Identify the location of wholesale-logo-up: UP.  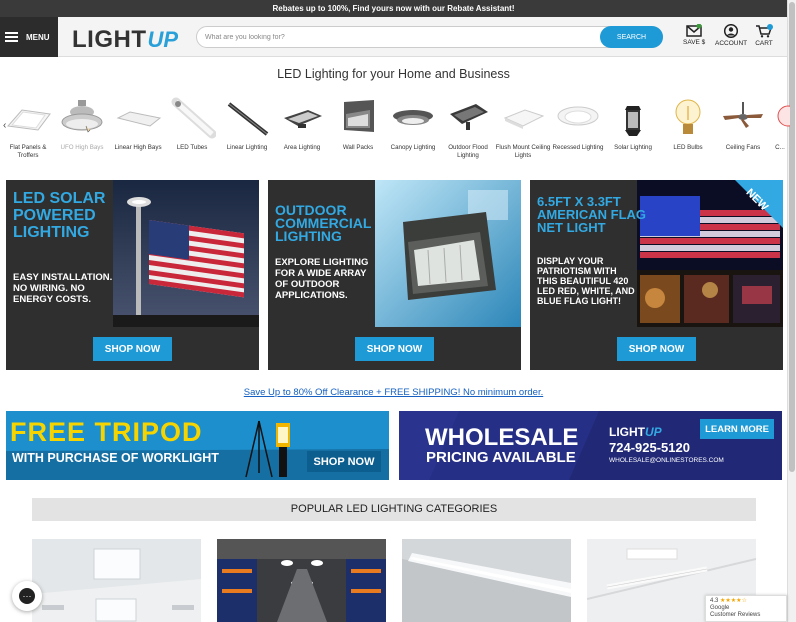
(653, 432).